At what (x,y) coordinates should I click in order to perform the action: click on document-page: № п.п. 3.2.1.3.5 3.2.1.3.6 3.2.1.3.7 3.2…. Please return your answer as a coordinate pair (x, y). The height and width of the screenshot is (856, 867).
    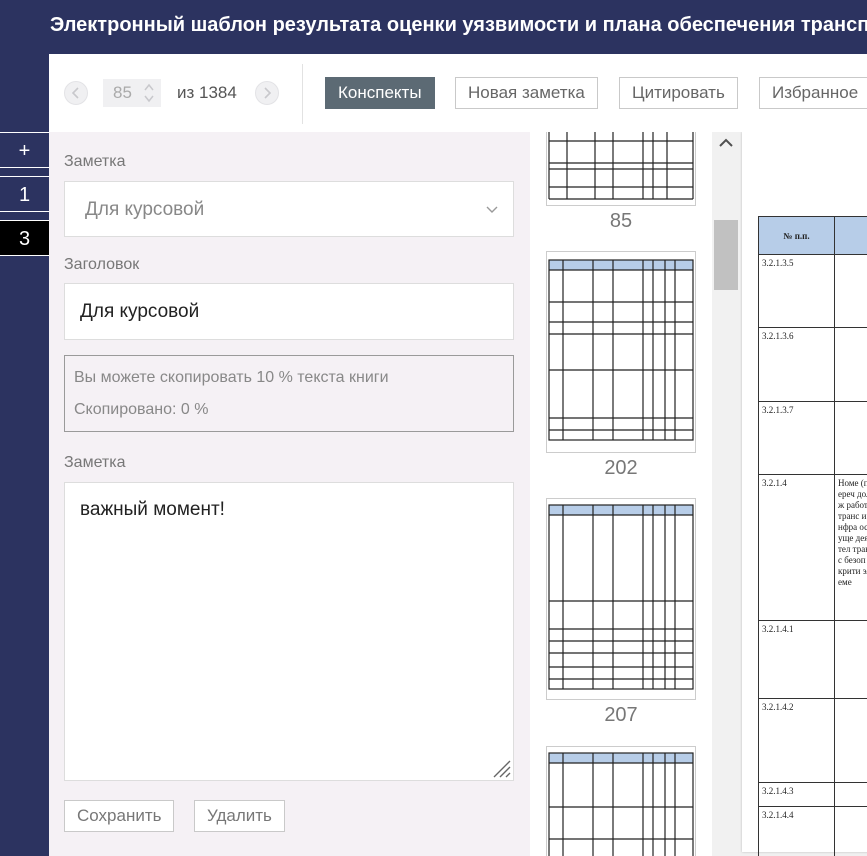
    Looking at the image, I should click on (804, 494).